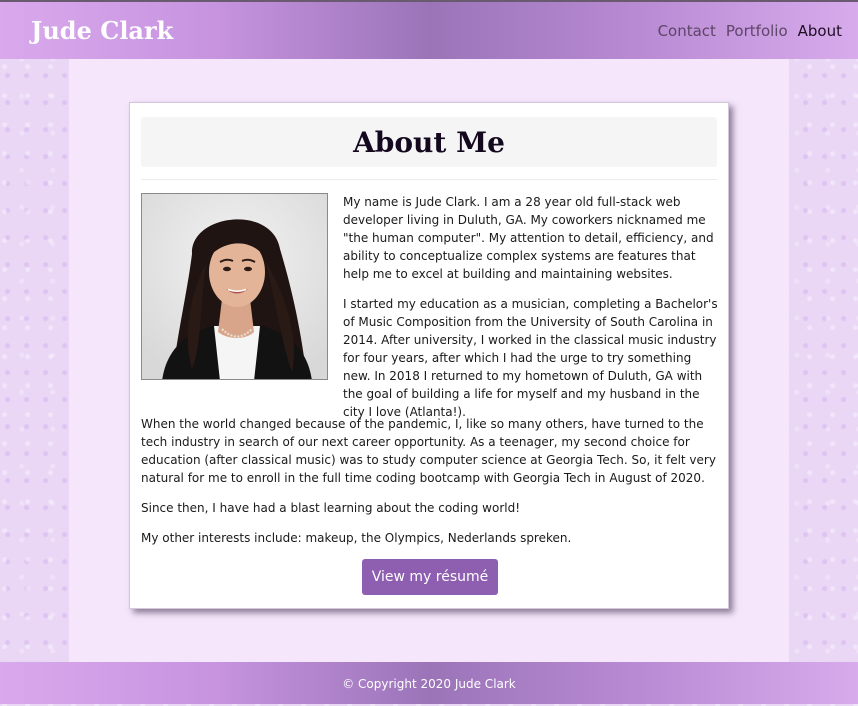 This screenshot has height=706, width=858. What do you see at coordinates (102, 30) in the screenshot?
I see `site-brand: Jude Clark` at bounding box center [102, 30].